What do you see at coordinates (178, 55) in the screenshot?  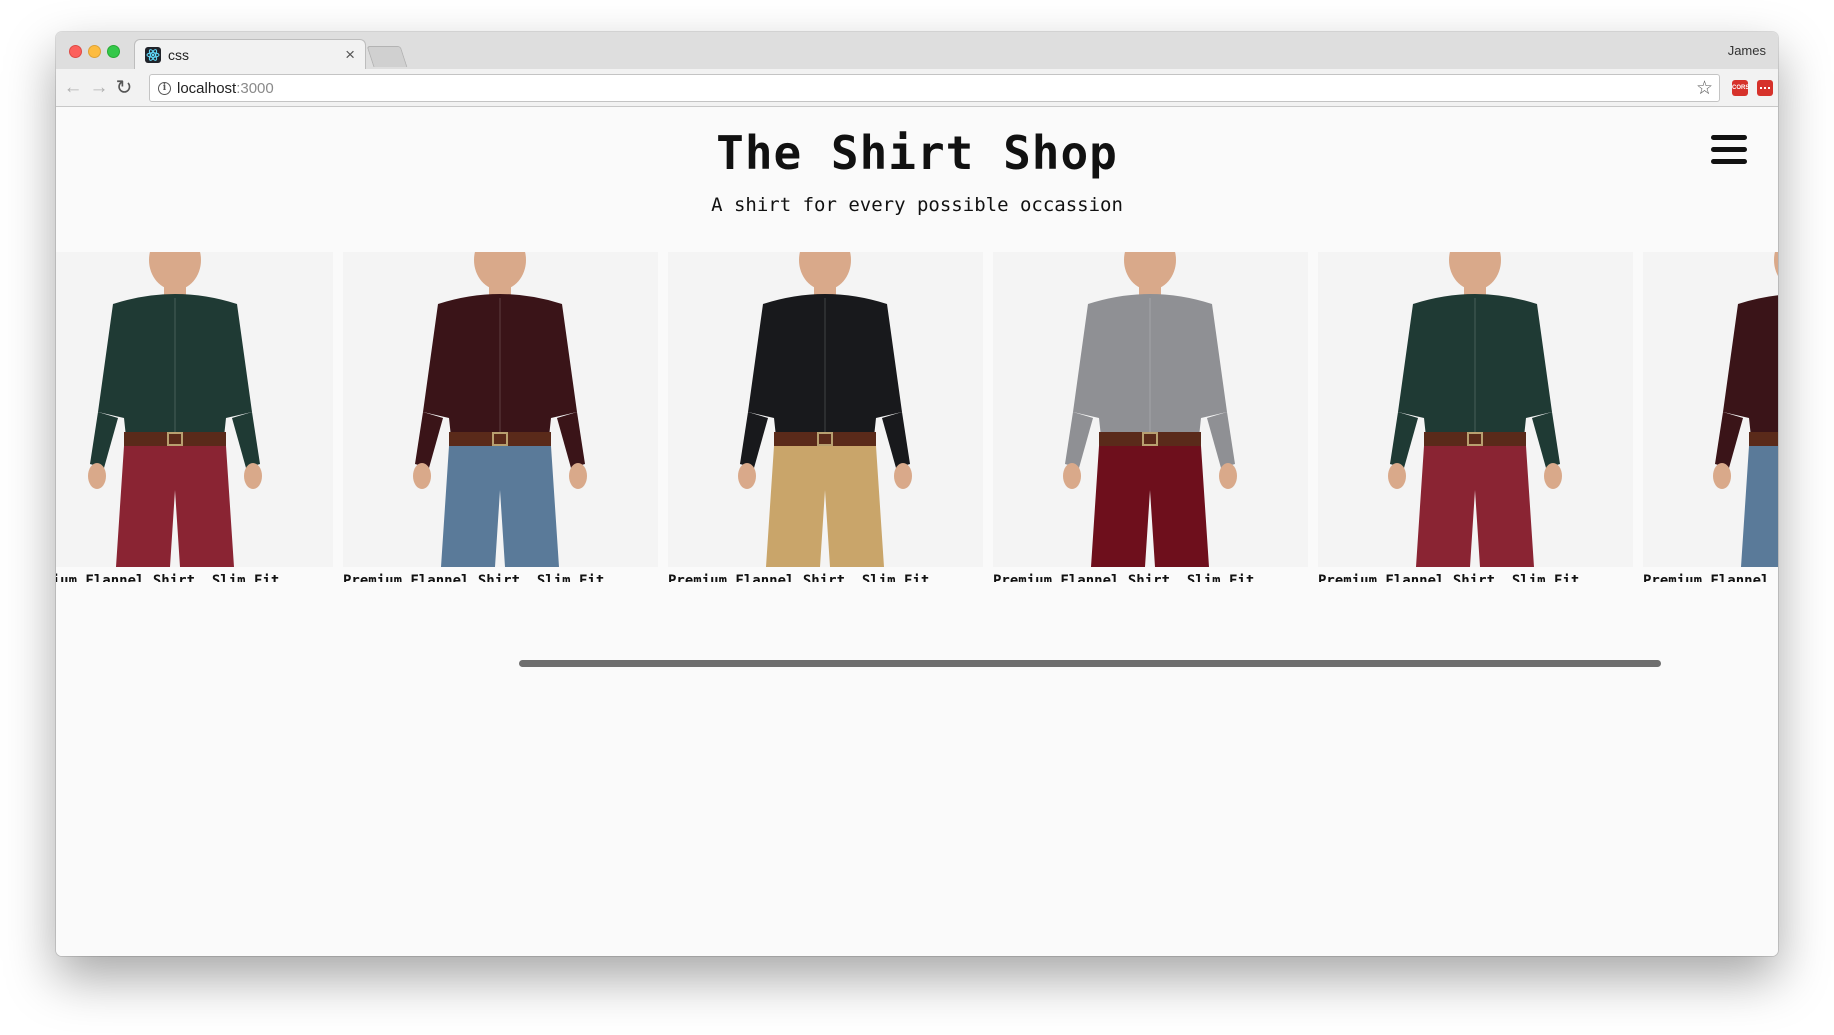 I see `tab-title: css` at bounding box center [178, 55].